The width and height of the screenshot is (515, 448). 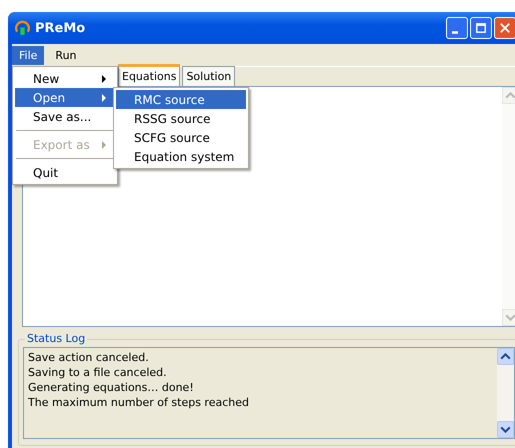 What do you see at coordinates (28, 55) in the screenshot?
I see `menu-item: File` at bounding box center [28, 55].